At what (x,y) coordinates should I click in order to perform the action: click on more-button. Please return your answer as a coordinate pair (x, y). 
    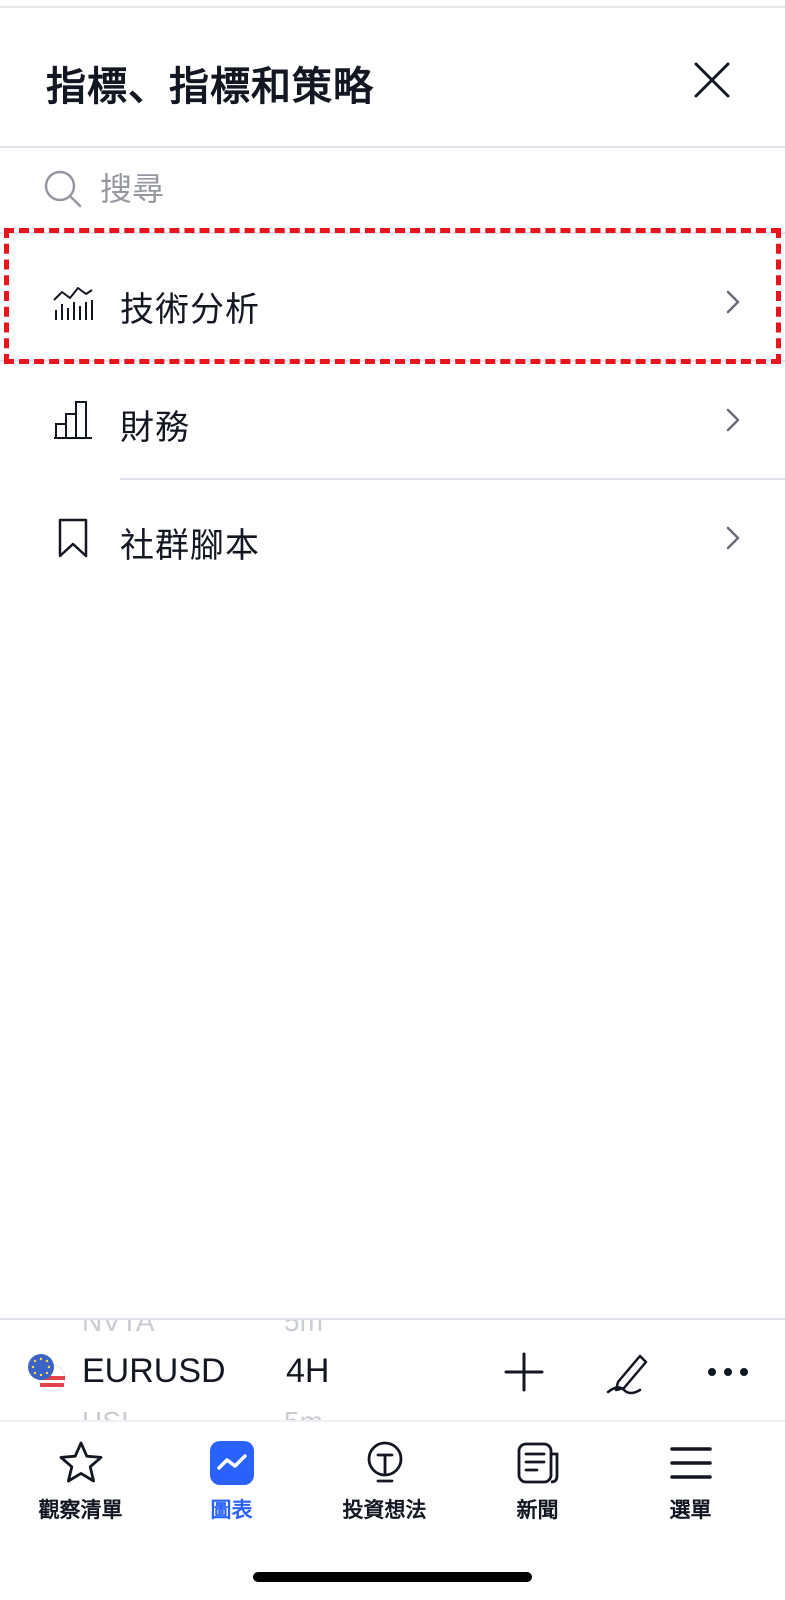
    Looking at the image, I should click on (728, 1372).